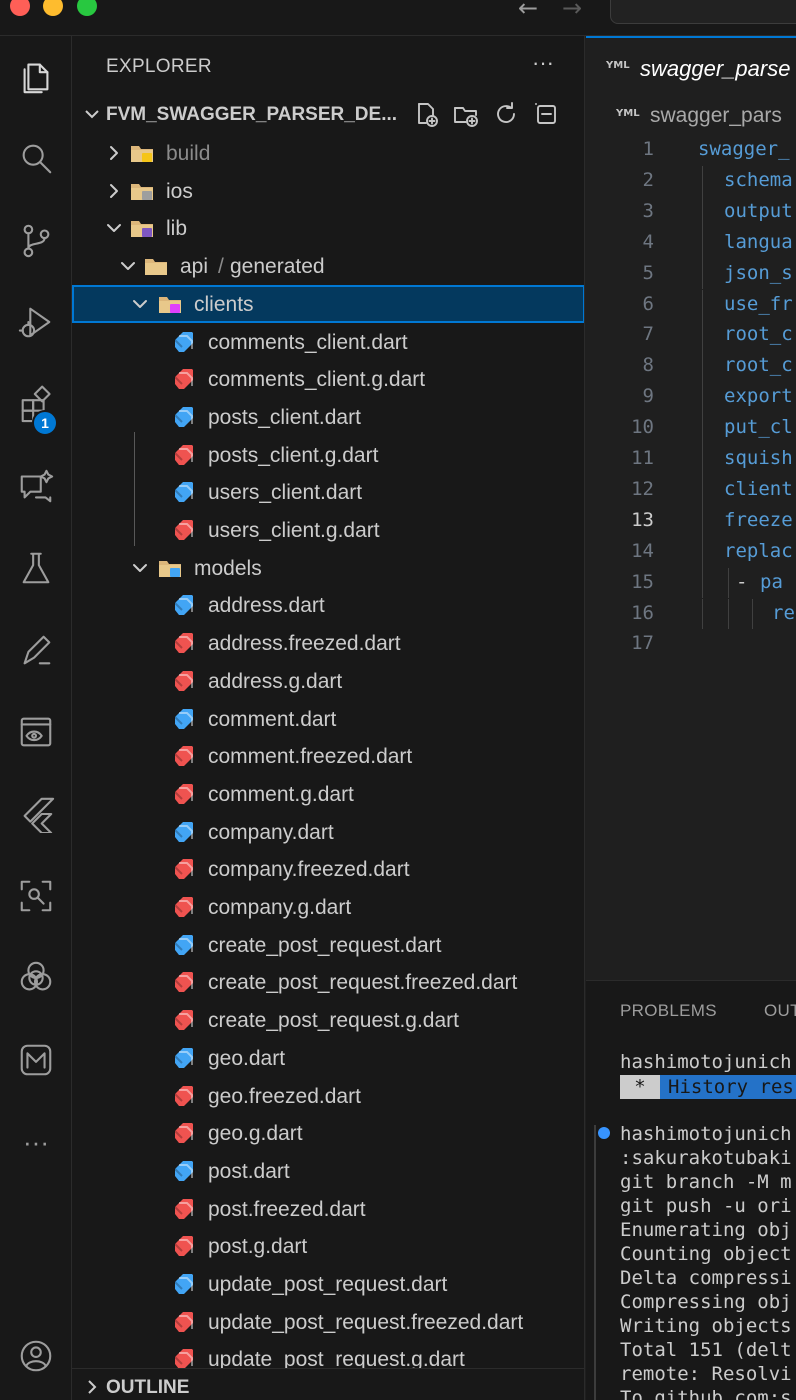 The image size is (796, 1400). What do you see at coordinates (328, 756) in the screenshot?
I see `tree-file-row: comment.freezed.dart` at bounding box center [328, 756].